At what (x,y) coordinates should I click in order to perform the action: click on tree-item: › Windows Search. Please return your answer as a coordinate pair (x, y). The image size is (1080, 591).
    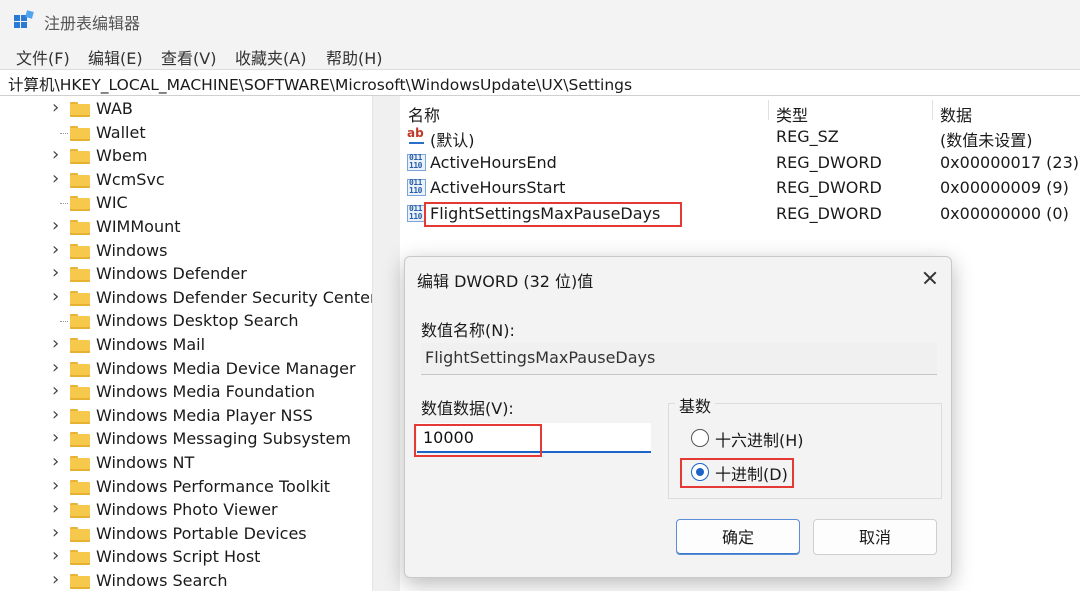
    Looking at the image, I should click on (186, 580).